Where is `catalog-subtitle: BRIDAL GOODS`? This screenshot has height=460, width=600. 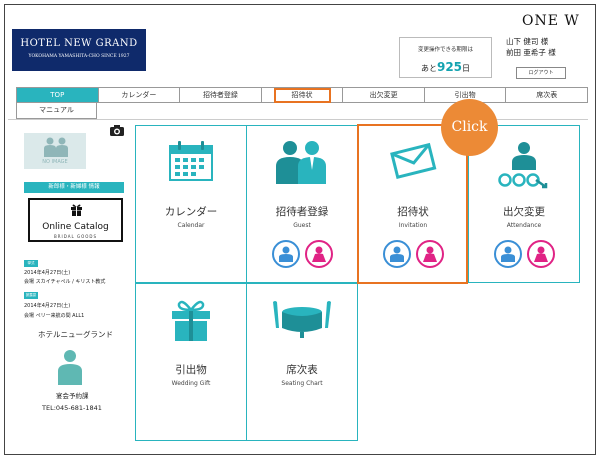 catalog-subtitle: BRIDAL GOODS is located at coordinates (75, 236).